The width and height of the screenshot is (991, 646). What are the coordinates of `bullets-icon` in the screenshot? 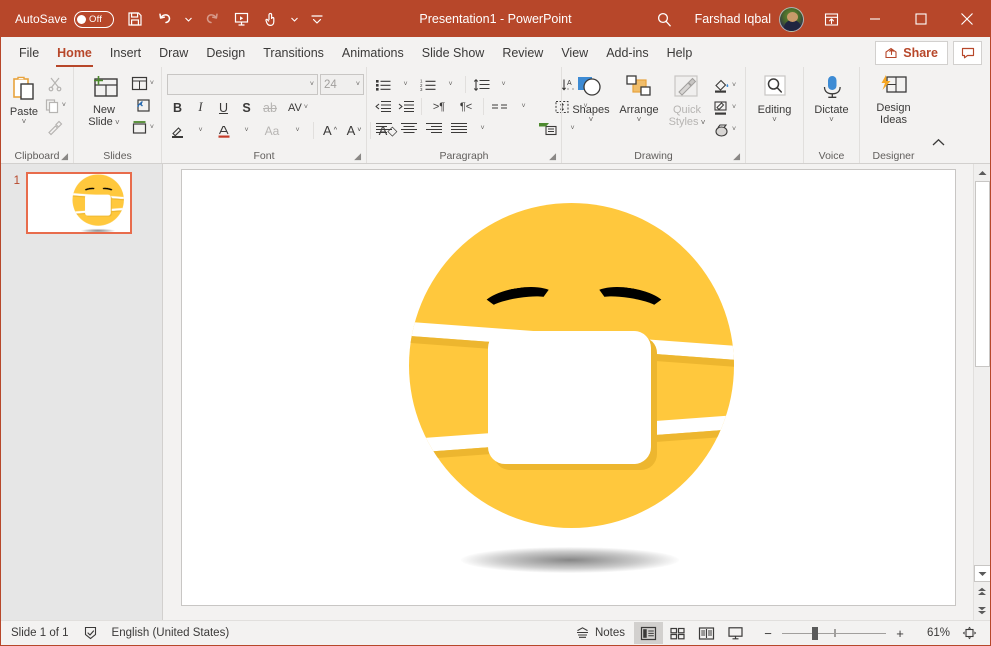 It's located at (383, 84).